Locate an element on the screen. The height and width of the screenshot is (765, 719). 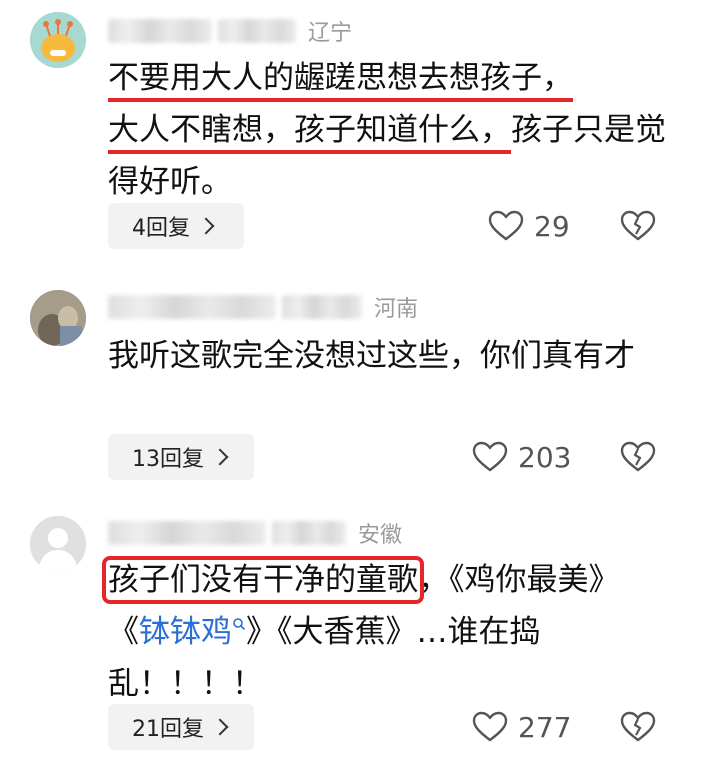
like-button: 29 is located at coordinates (529, 226).